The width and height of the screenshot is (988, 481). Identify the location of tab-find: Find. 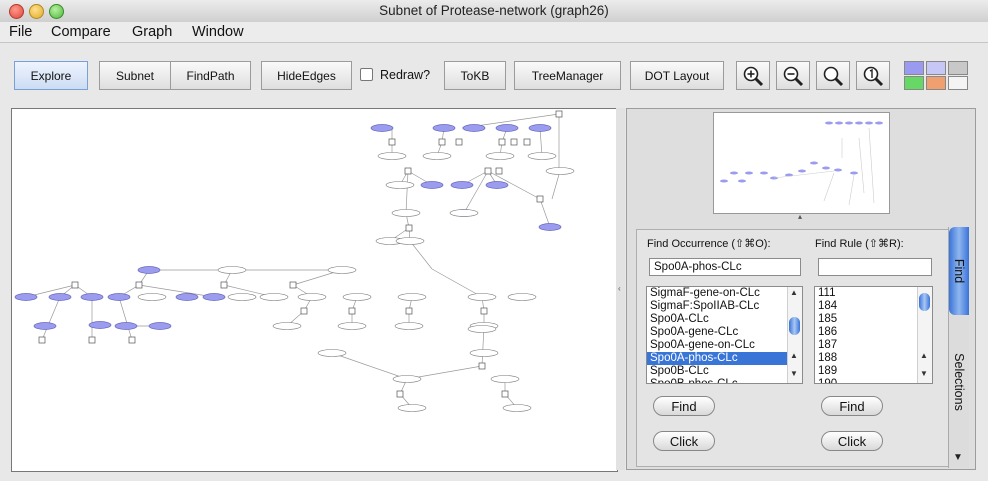
(959, 271).